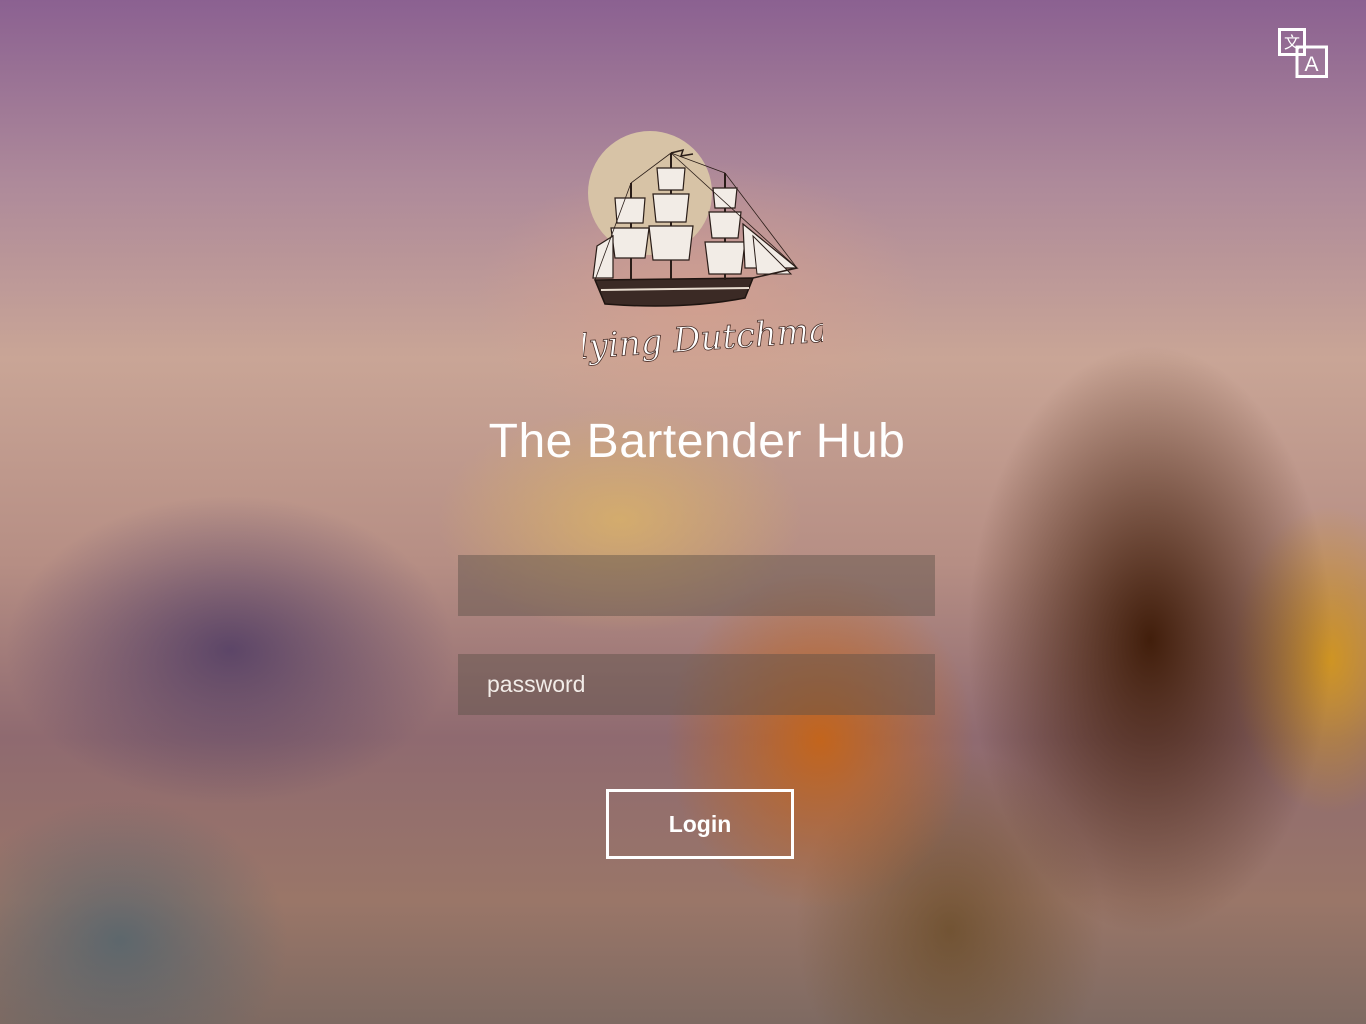 The image size is (1366, 1024). Describe the element at coordinates (1311, 64) in the screenshot. I see `svg-text: A` at that location.